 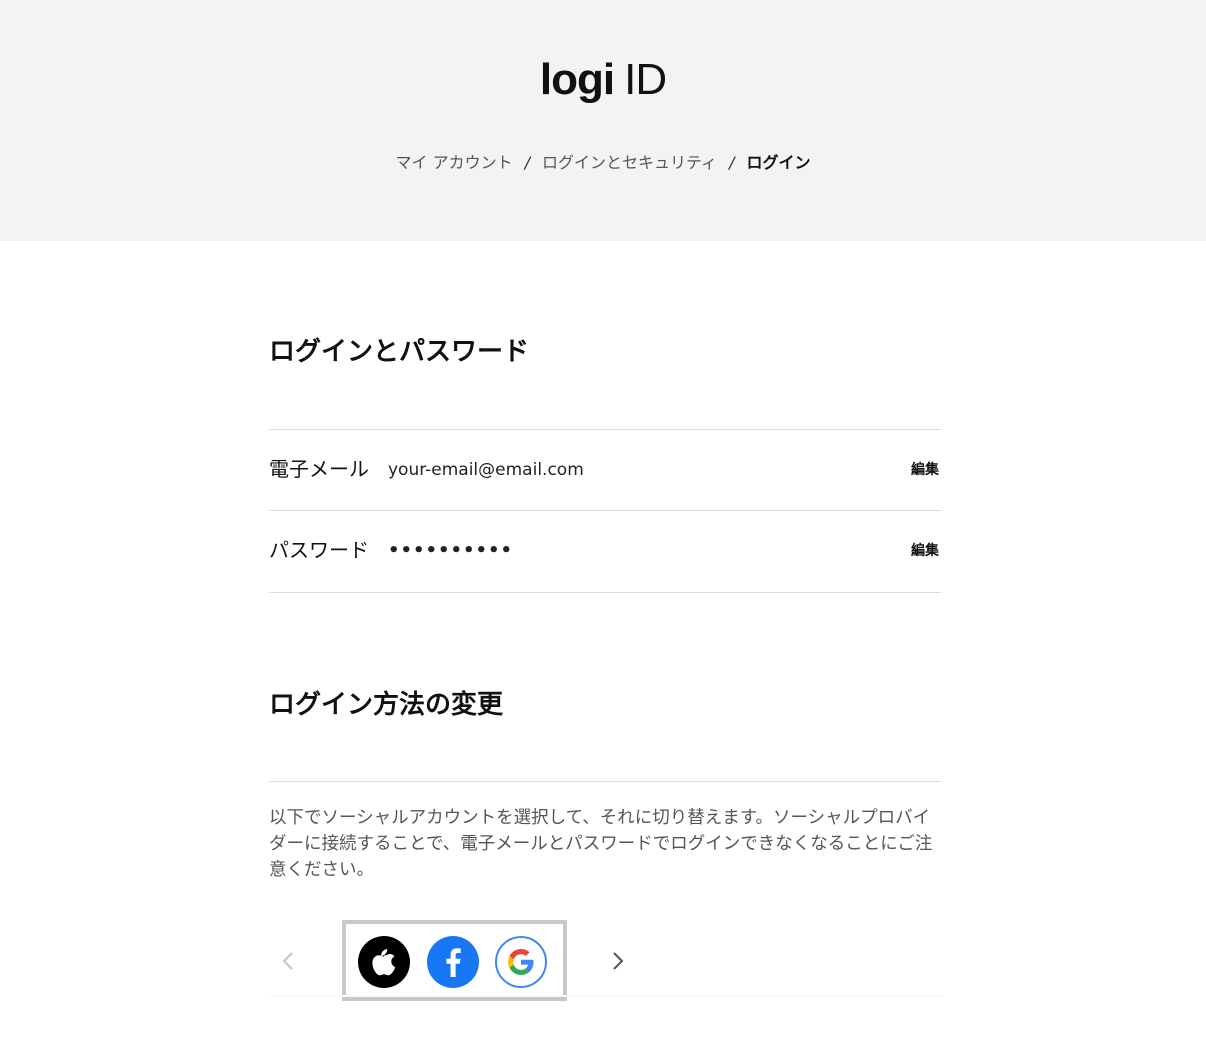 What do you see at coordinates (645, 79) in the screenshot?
I see `logo-suffix: ID` at bounding box center [645, 79].